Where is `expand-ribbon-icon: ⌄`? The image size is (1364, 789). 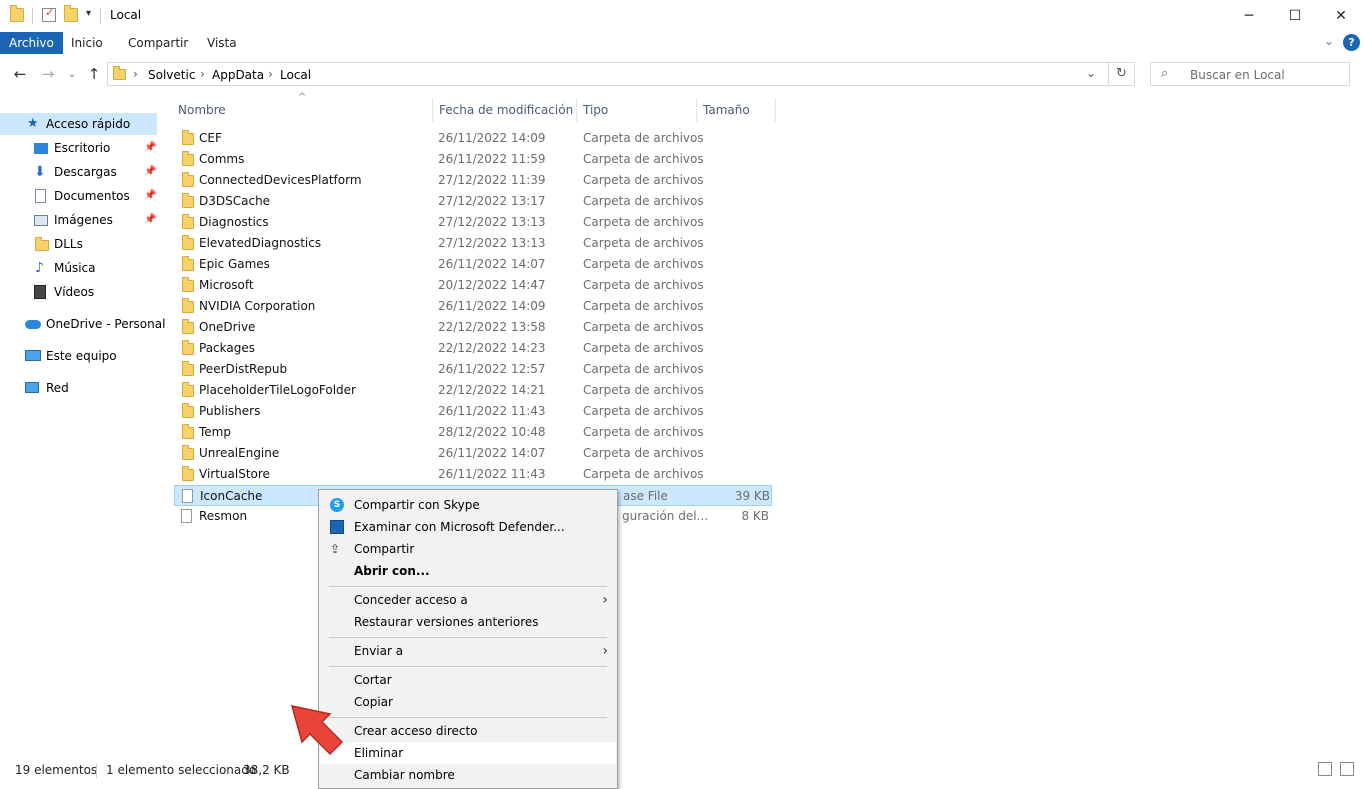
expand-ribbon-icon: ⌄ is located at coordinates (1329, 41).